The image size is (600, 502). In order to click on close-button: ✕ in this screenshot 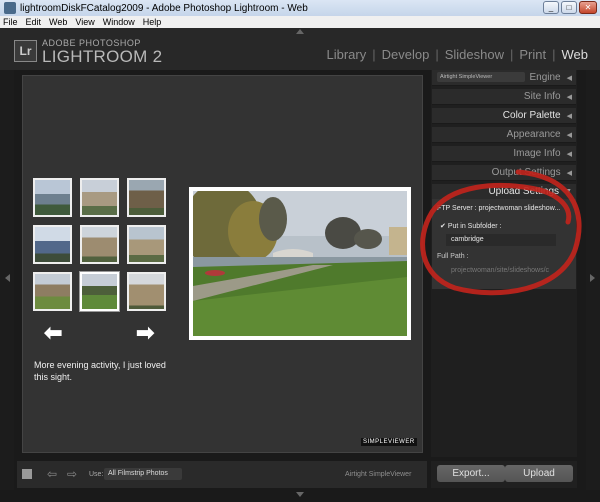, I will do `click(588, 7)`.